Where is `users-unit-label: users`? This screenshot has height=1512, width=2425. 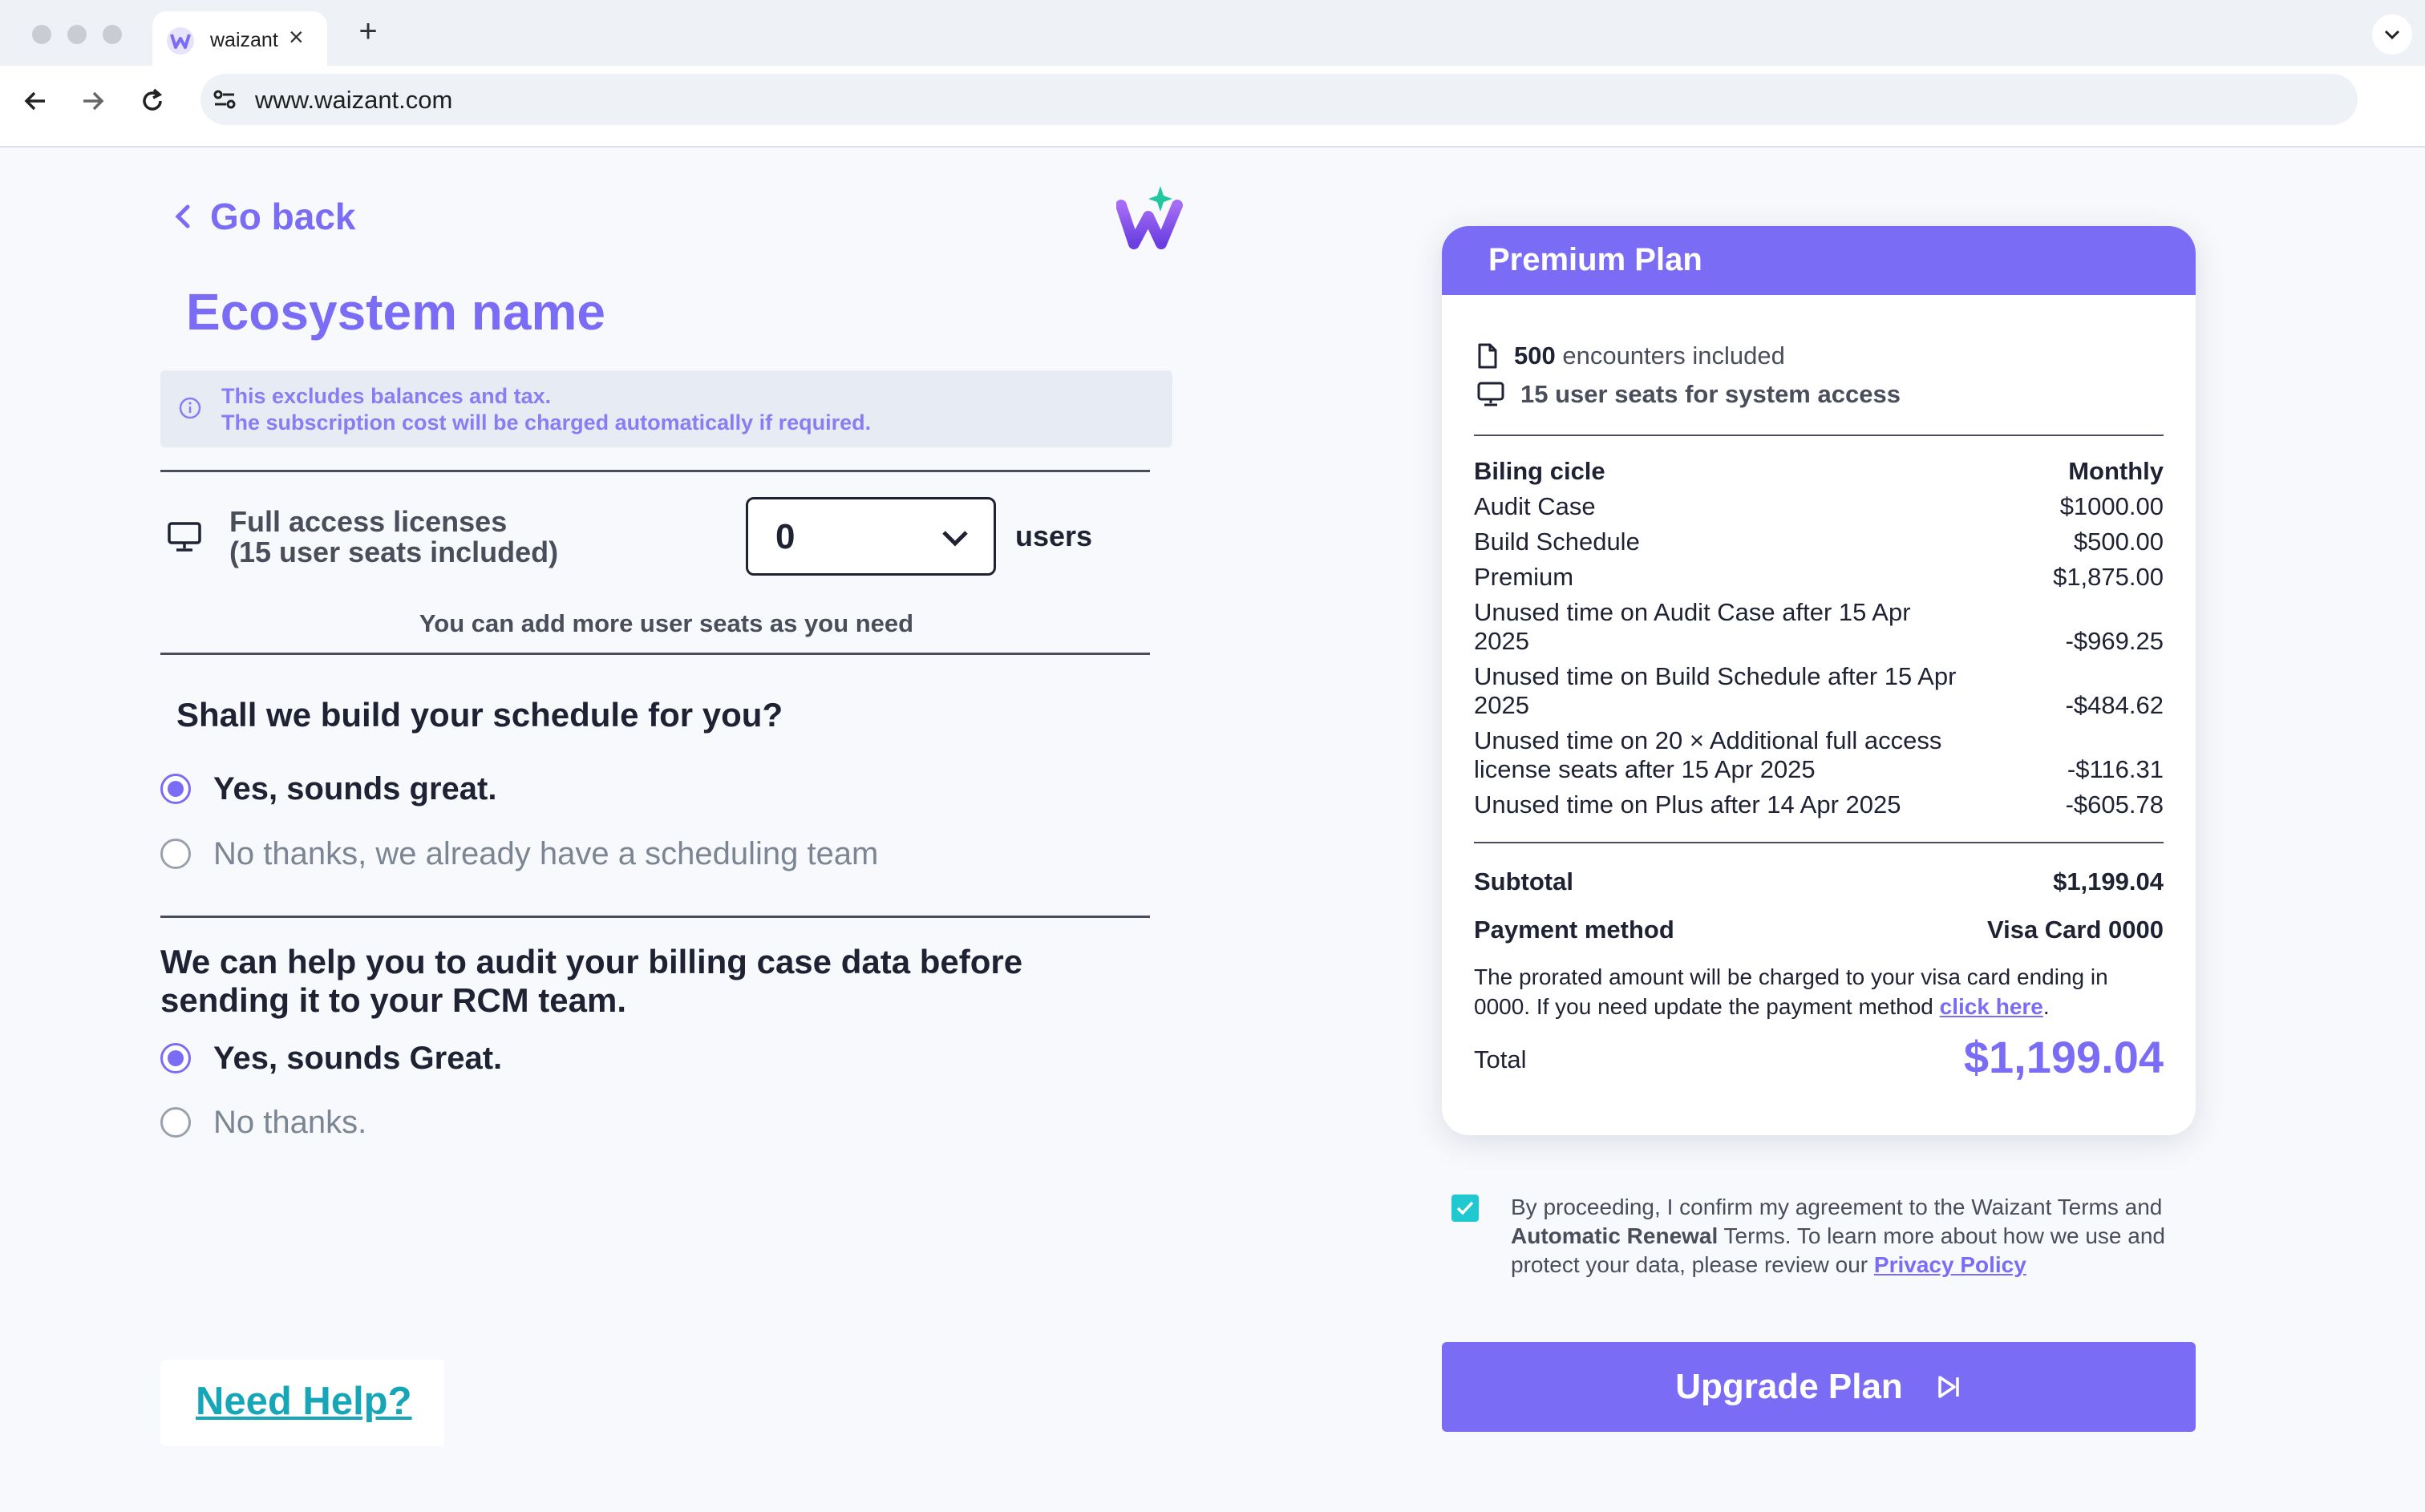
users-unit-label: users is located at coordinates (1054, 535).